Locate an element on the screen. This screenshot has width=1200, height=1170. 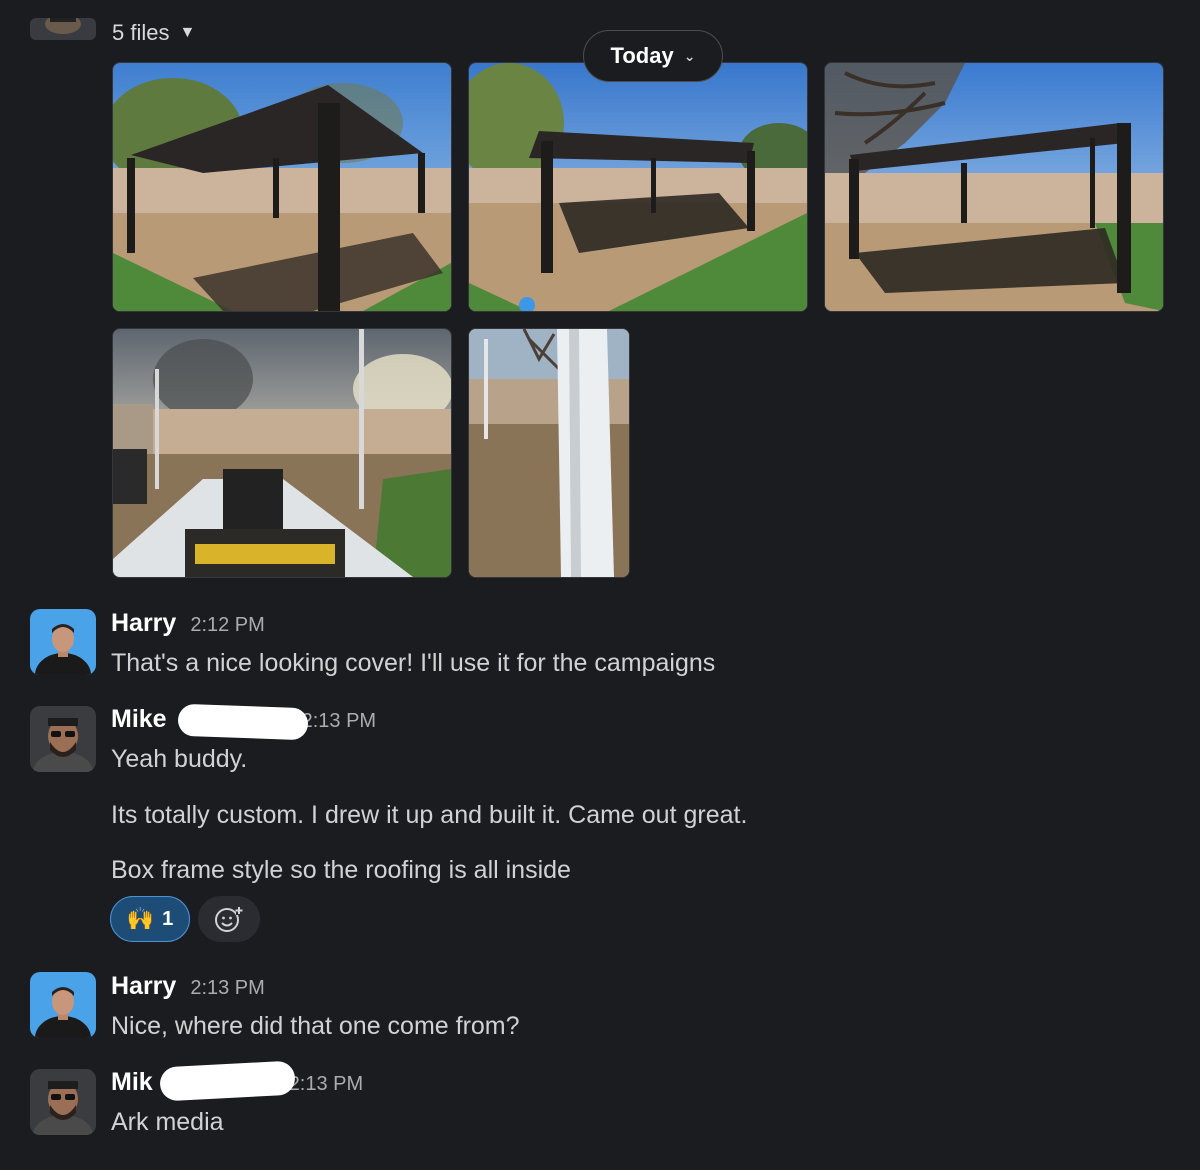
sender-name: Mik is located at coordinates (132, 1082).